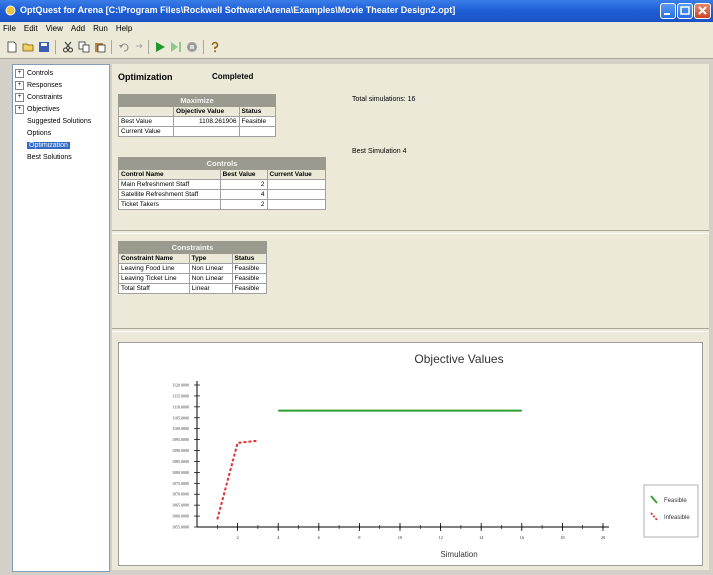 The height and width of the screenshot is (575, 713). I want to click on close-button, so click(702, 11).